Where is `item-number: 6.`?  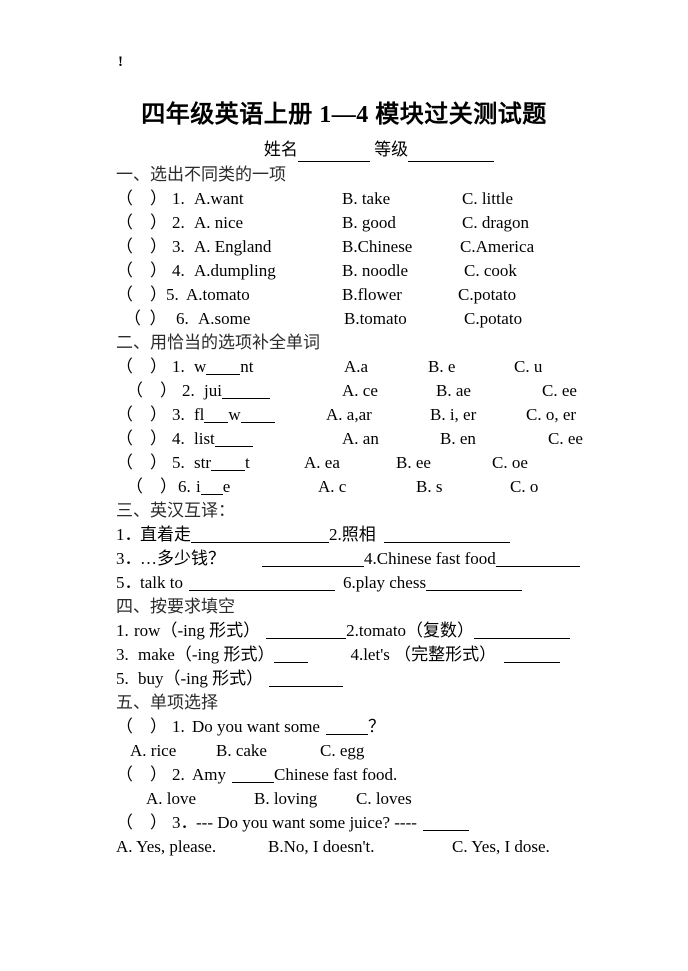
item-number: 6. is located at coordinates (184, 486).